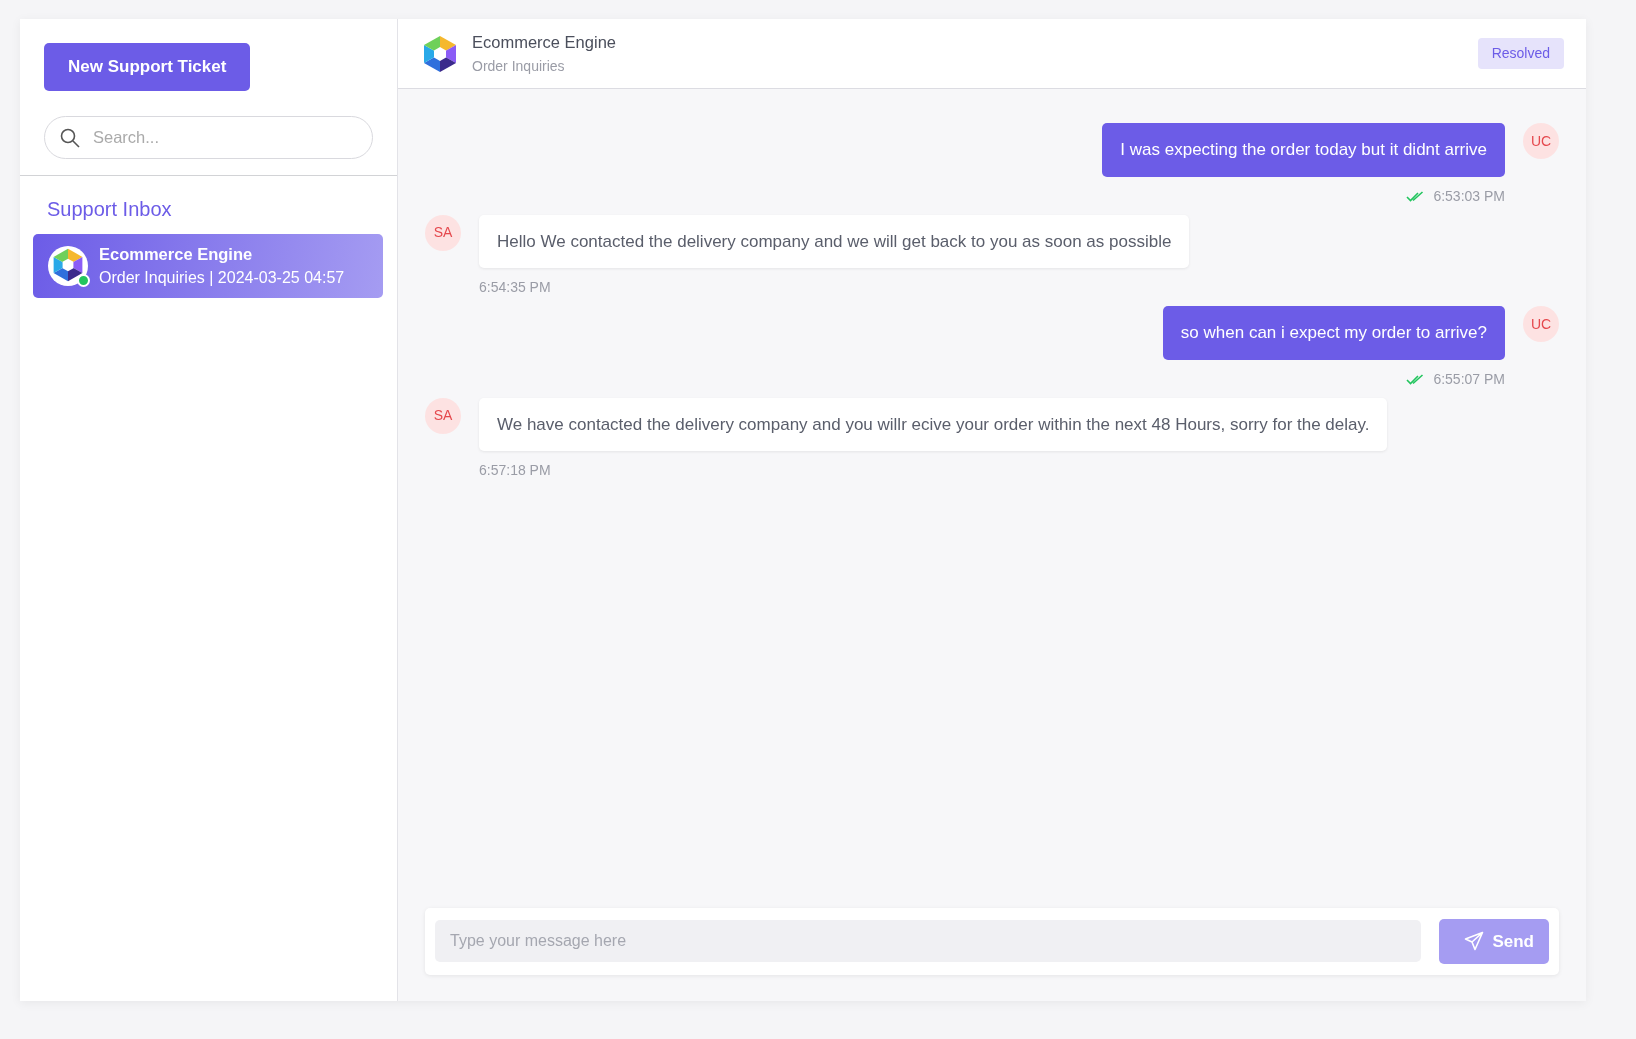 This screenshot has height=1039, width=1636. I want to click on message-bubble: so when can i expect my order to arrive?, so click(1333, 333).